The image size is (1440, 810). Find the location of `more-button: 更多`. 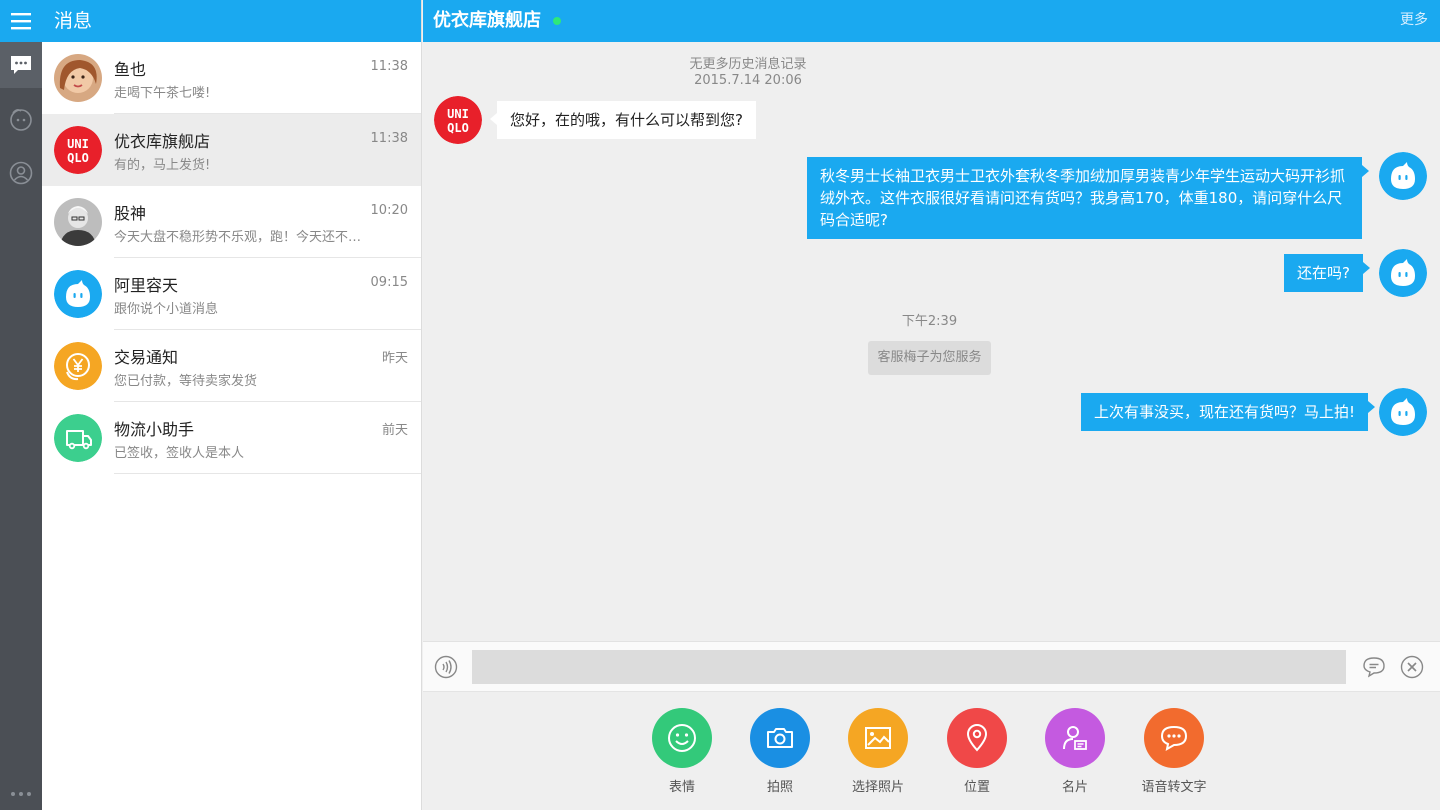

more-button: 更多 is located at coordinates (1414, 20).